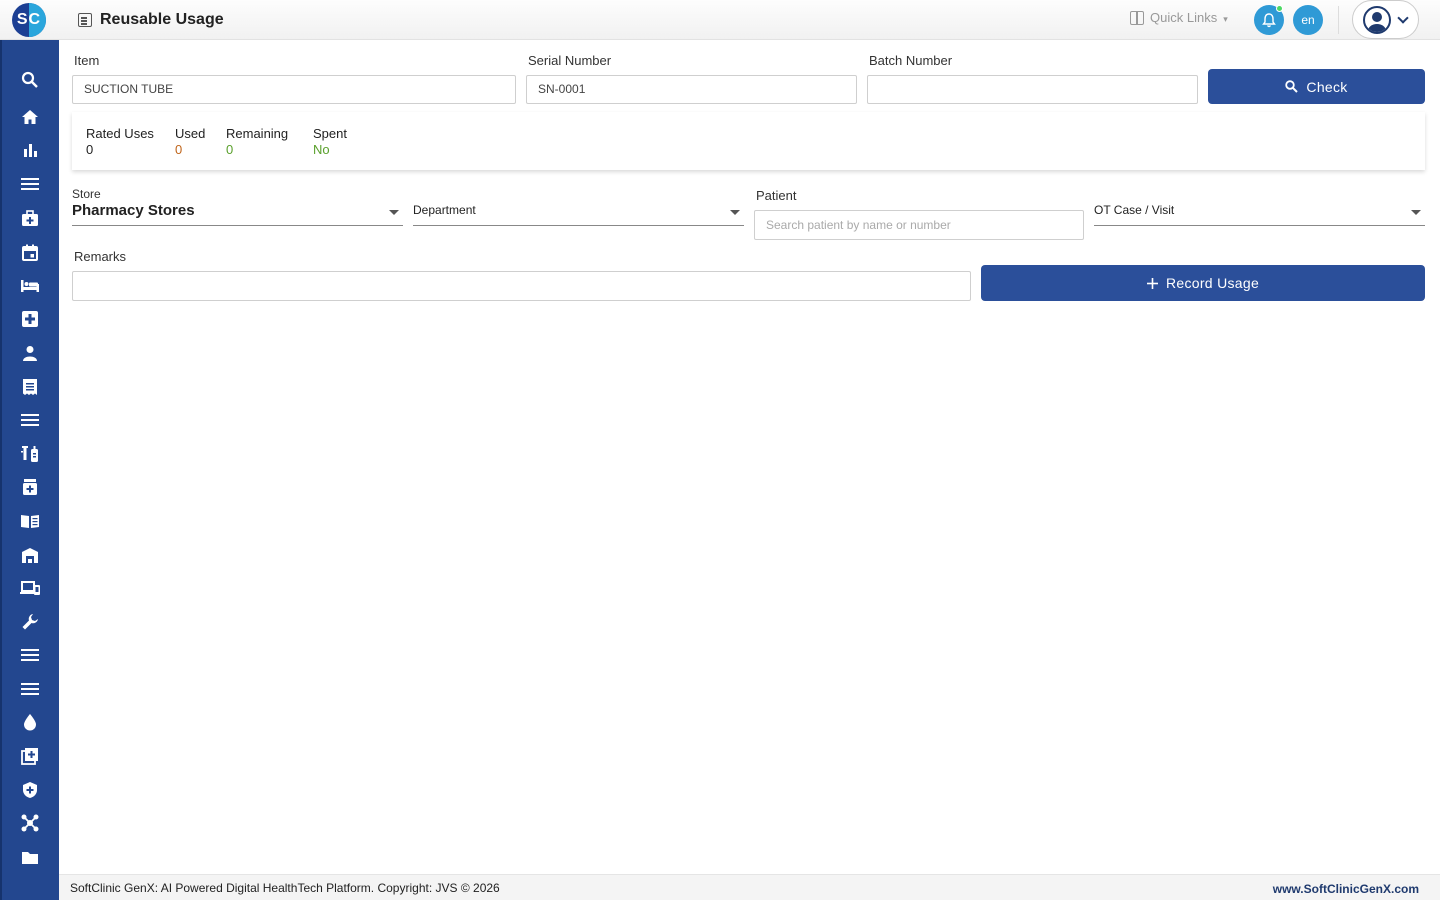 This screenshot has width=1440, height=900. I want to click on store-select: Pharmacy Stores, so click(237, 213).